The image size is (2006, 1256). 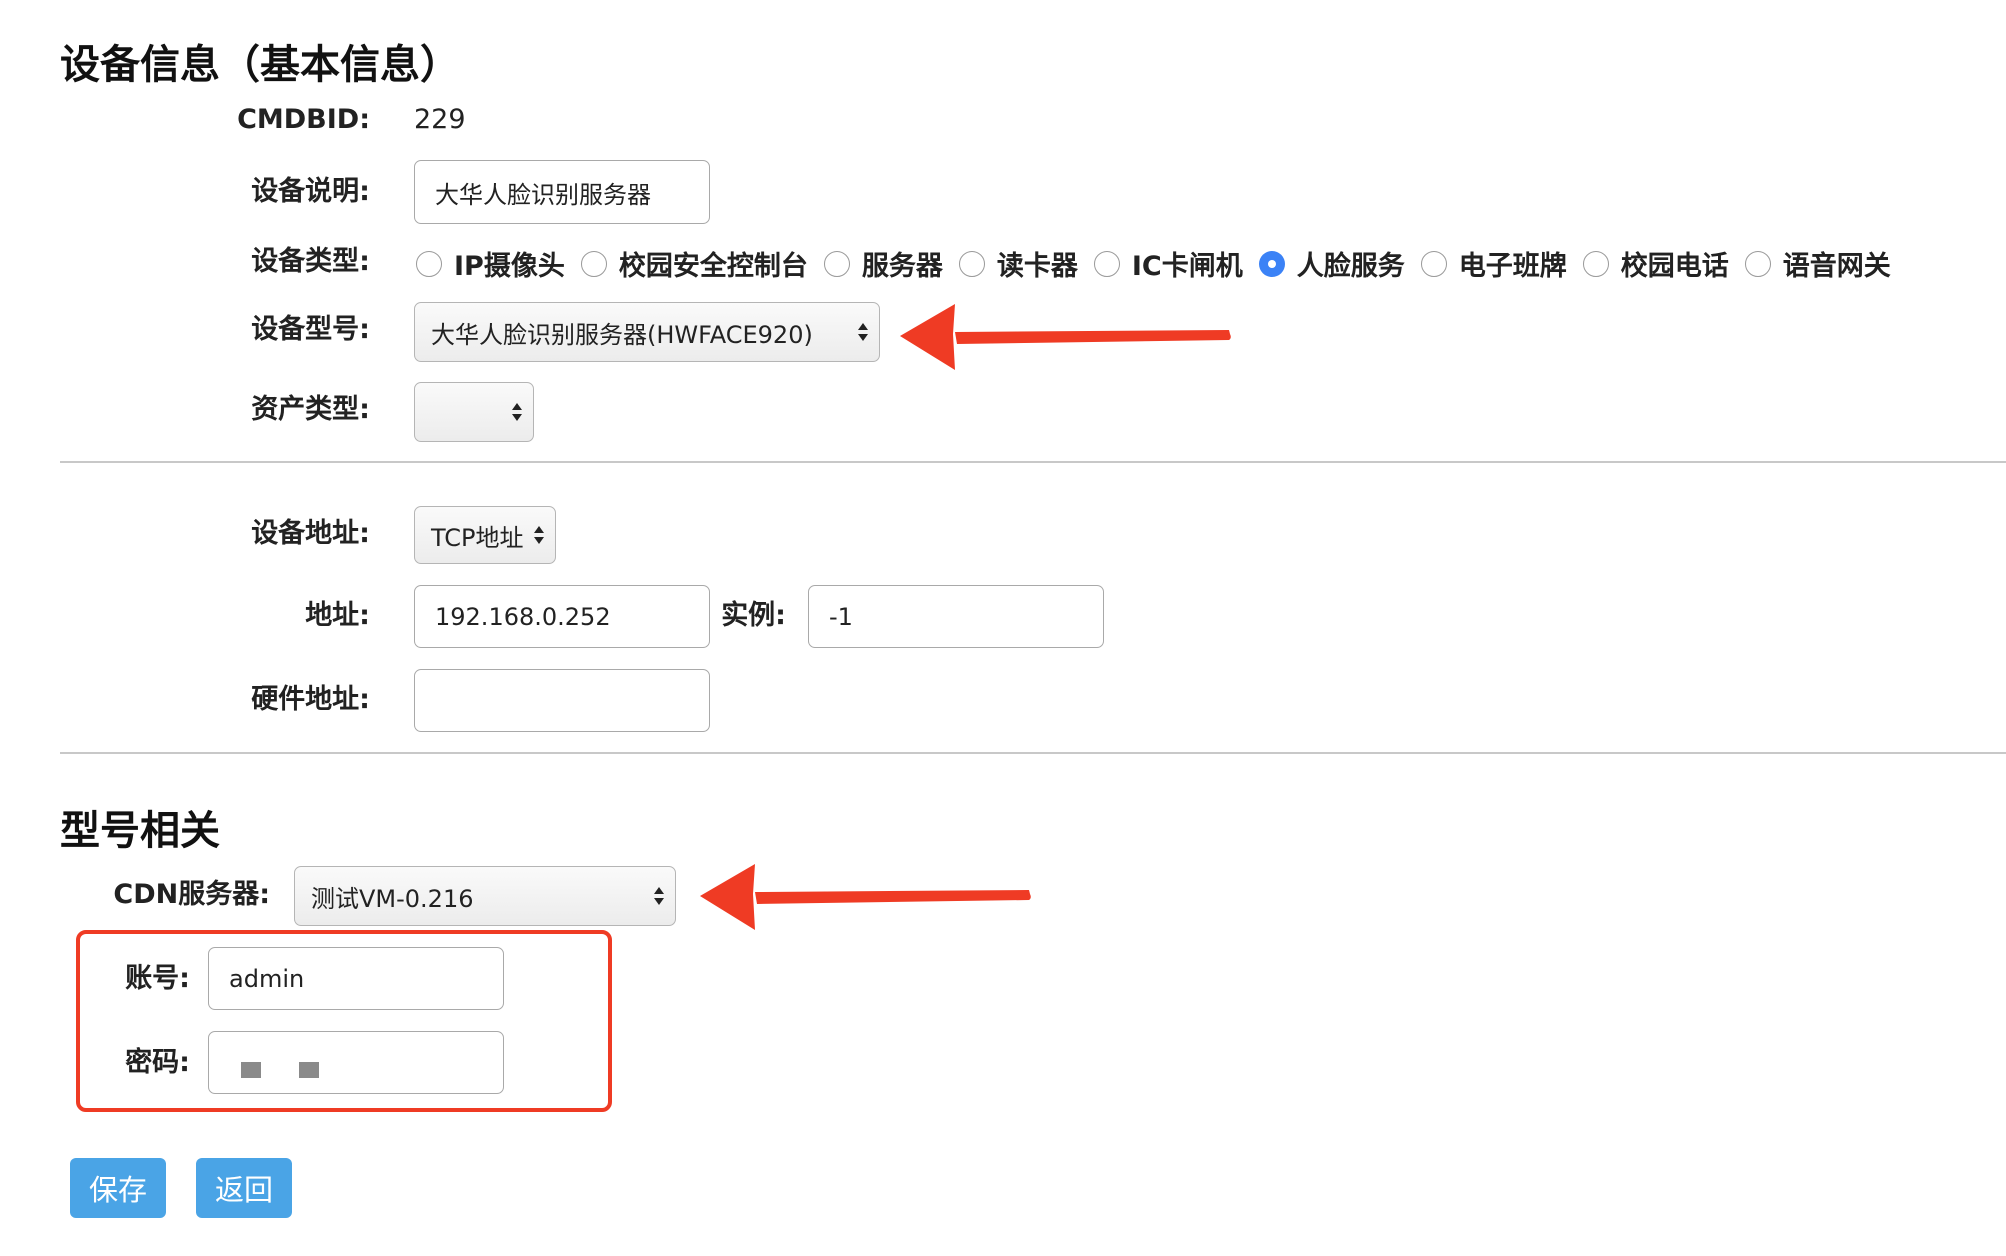 What do you see at coordinates (753, 615) in the screenshot?
I see `instance-label: 实例:` at bounding box center [753, 615].